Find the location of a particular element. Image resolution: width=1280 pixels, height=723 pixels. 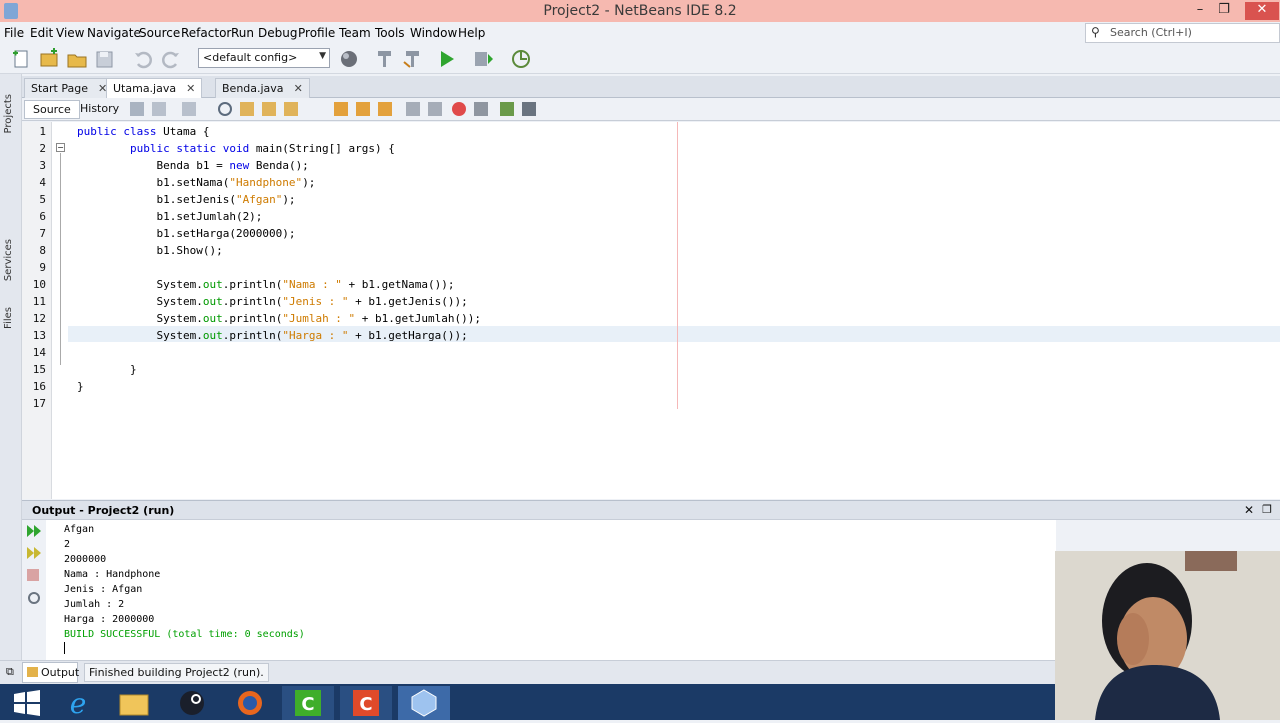

build-hammer-icon is located at coordinates (385, 59).